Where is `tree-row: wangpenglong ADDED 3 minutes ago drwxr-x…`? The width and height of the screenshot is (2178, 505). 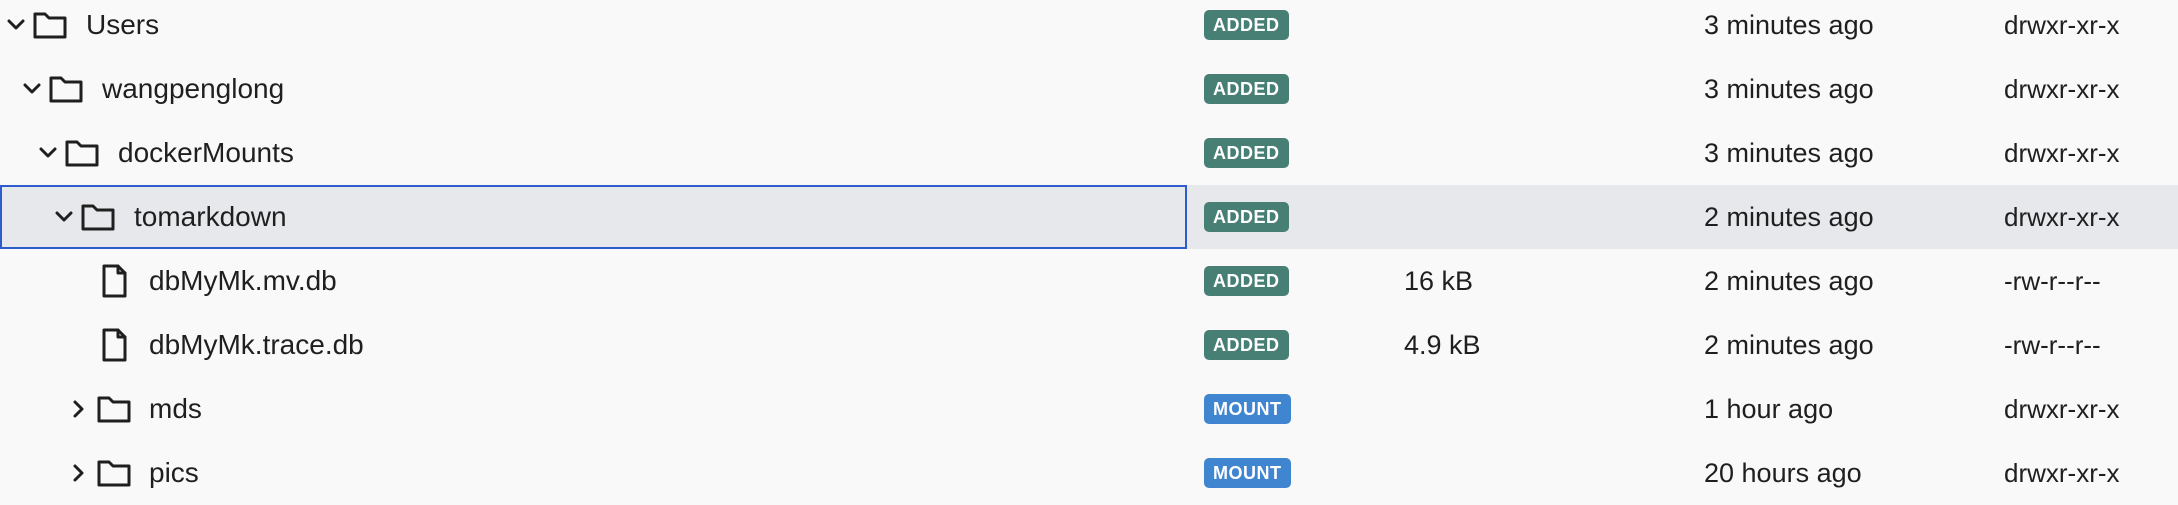
tree-row: wangpenglong ADDED 3 minutes ago drwxr-x… is located at coordinates (1089, 89).